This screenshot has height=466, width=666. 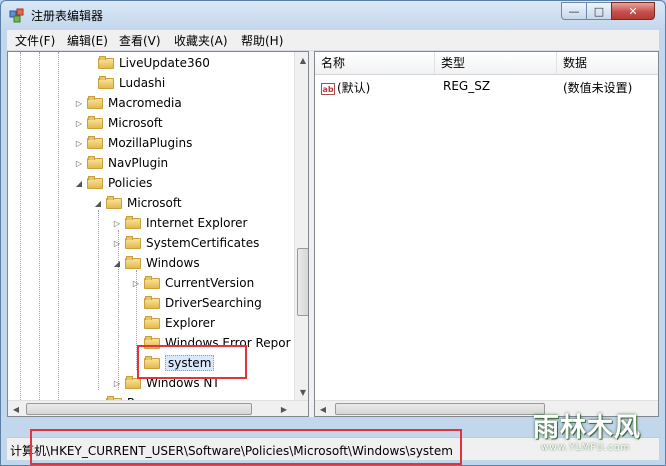 What do you see at coordinates (119, 123) in the screenshot?
I see `tree-item: ▷ Microsoft` at bounding box center [119, 123].